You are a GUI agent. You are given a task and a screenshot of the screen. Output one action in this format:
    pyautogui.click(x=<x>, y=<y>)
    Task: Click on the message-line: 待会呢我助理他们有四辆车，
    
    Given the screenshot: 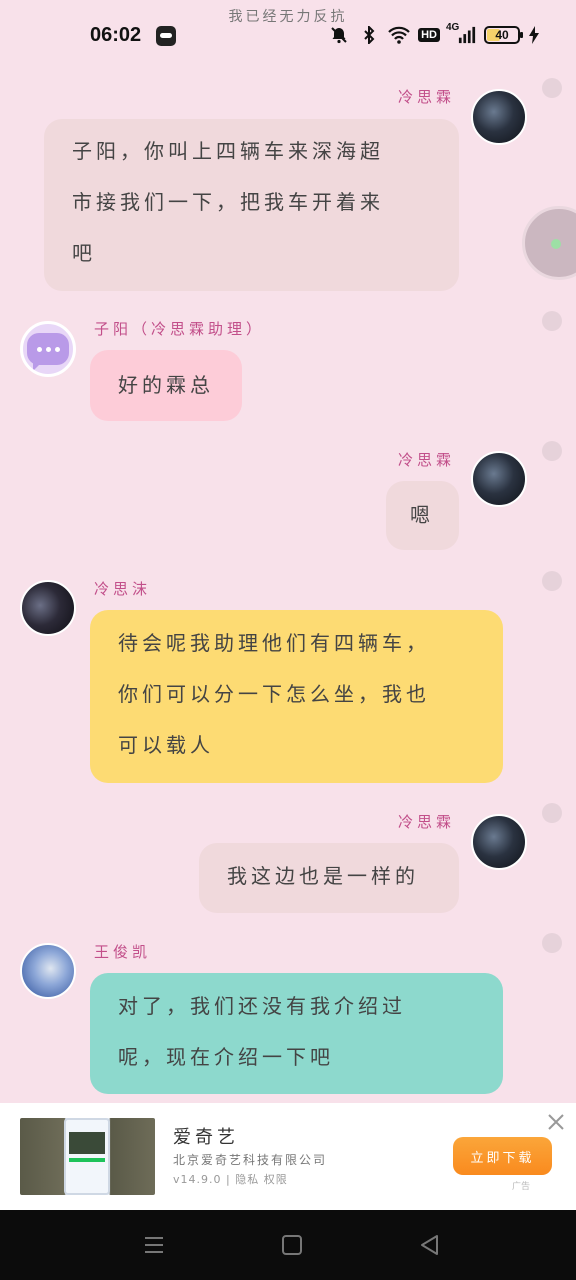 What is the action you would take?
    pyautogui.click(x=274, y=643)
    